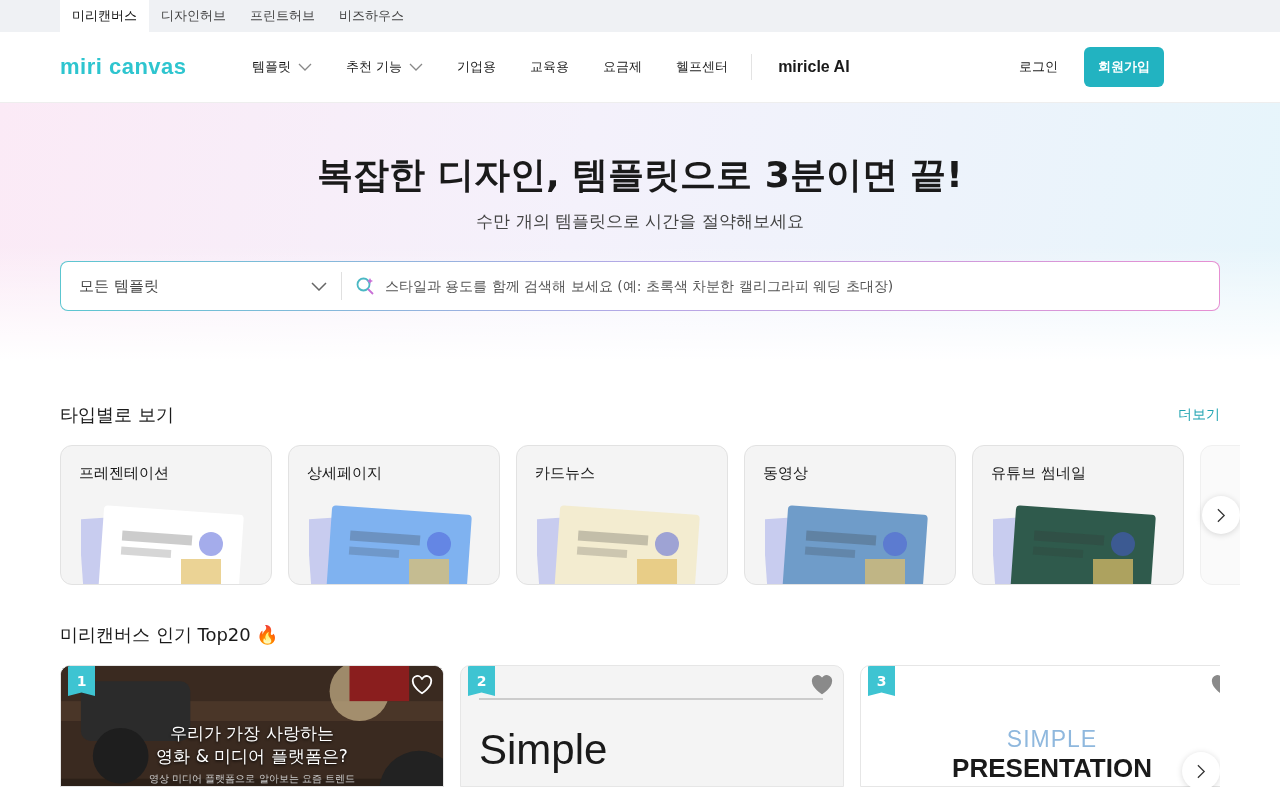  Describe the element at coordinates (1052, 768) in the screenshot. I see `template-title: PRESENTATION` at that location.